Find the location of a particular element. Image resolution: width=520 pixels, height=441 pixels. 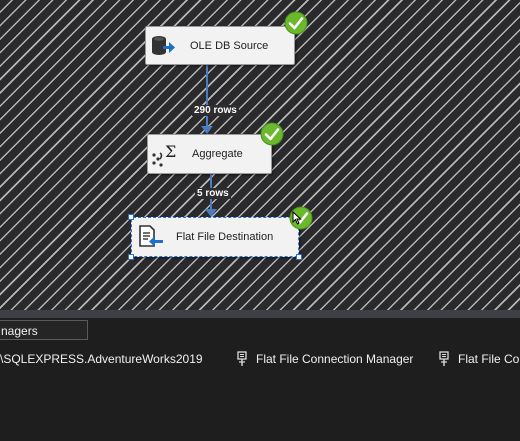

path-row-count-label: 290 rows is located at coordinates (215, 110).